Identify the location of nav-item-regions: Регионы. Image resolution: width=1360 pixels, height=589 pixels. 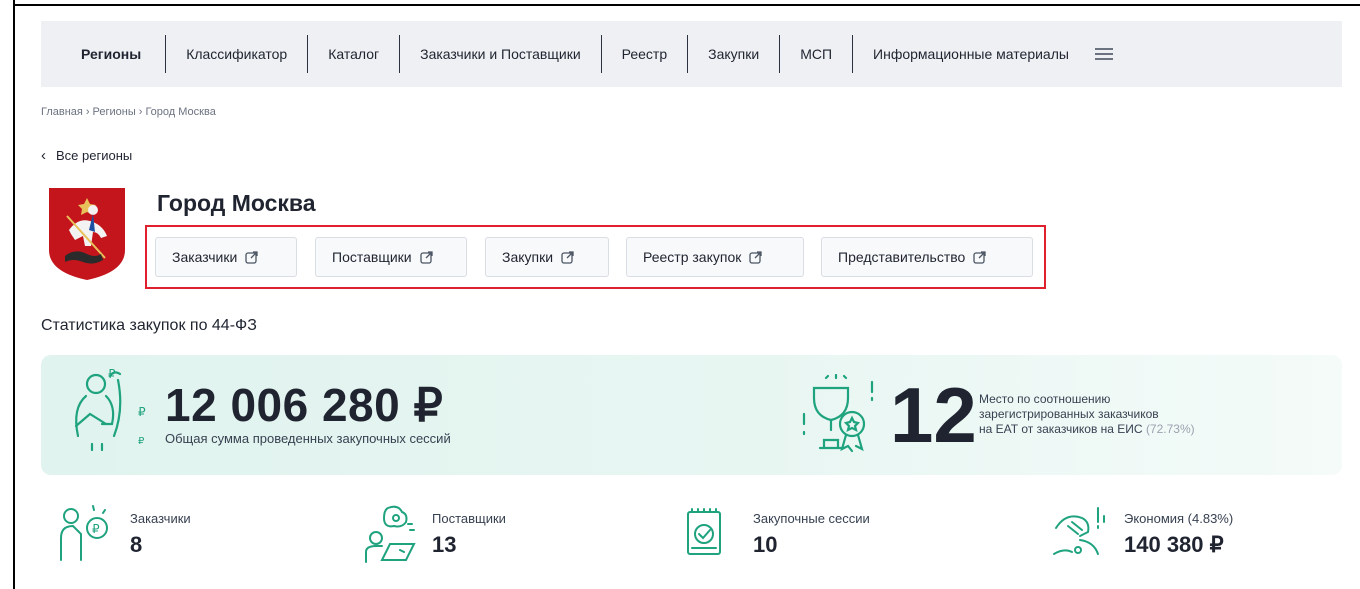
(123, 54).